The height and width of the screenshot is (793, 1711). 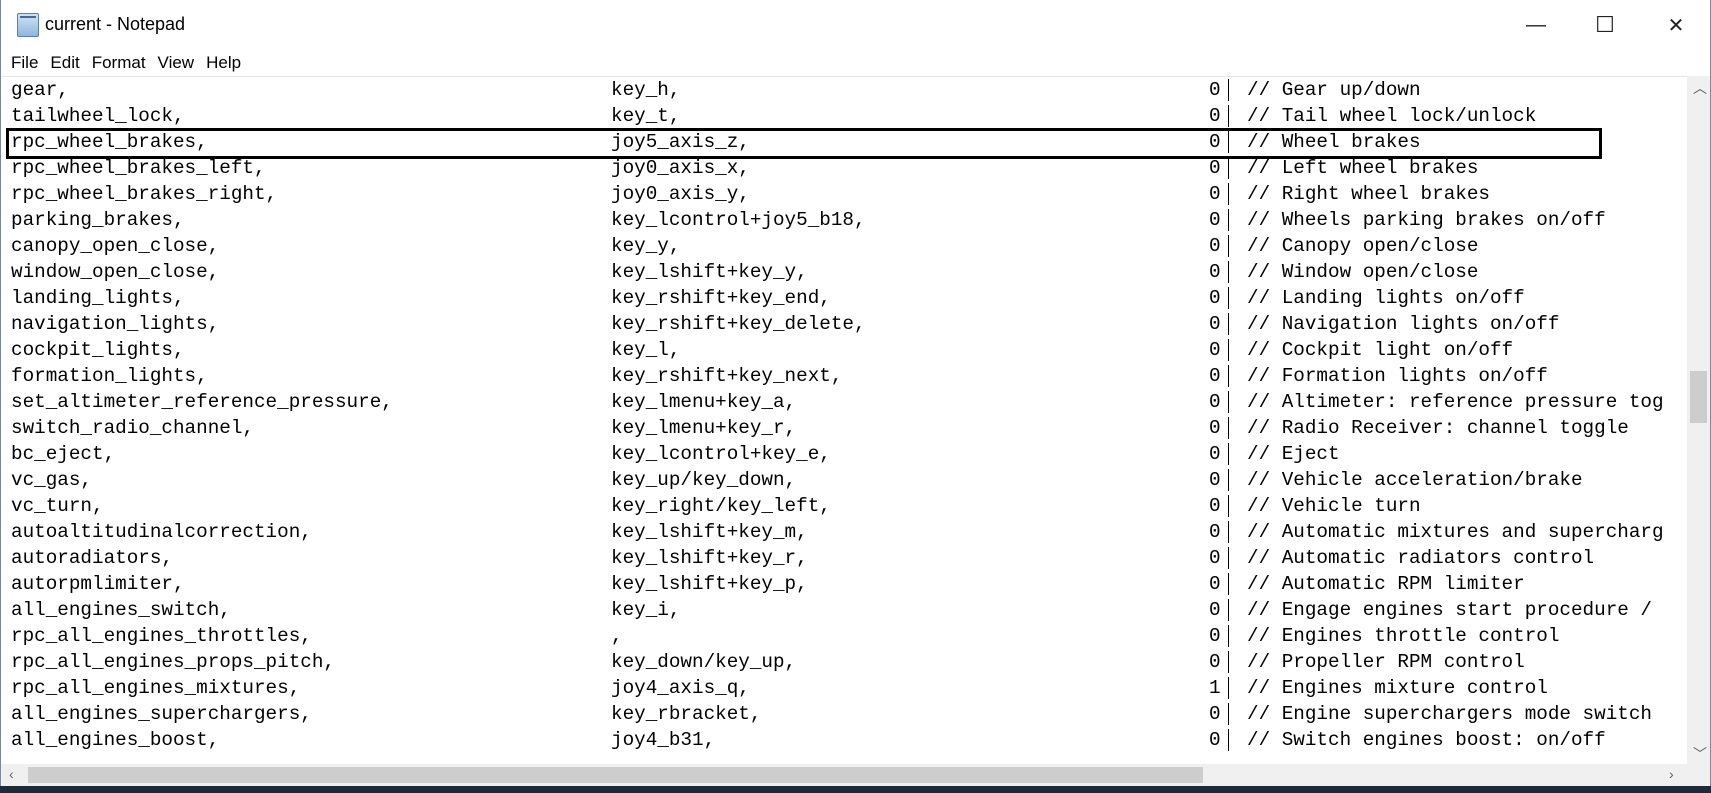 What do you see at coordinates (119, 62) in the screenshot?
I see `menu-format: Format` at bounding box center [119, 62].